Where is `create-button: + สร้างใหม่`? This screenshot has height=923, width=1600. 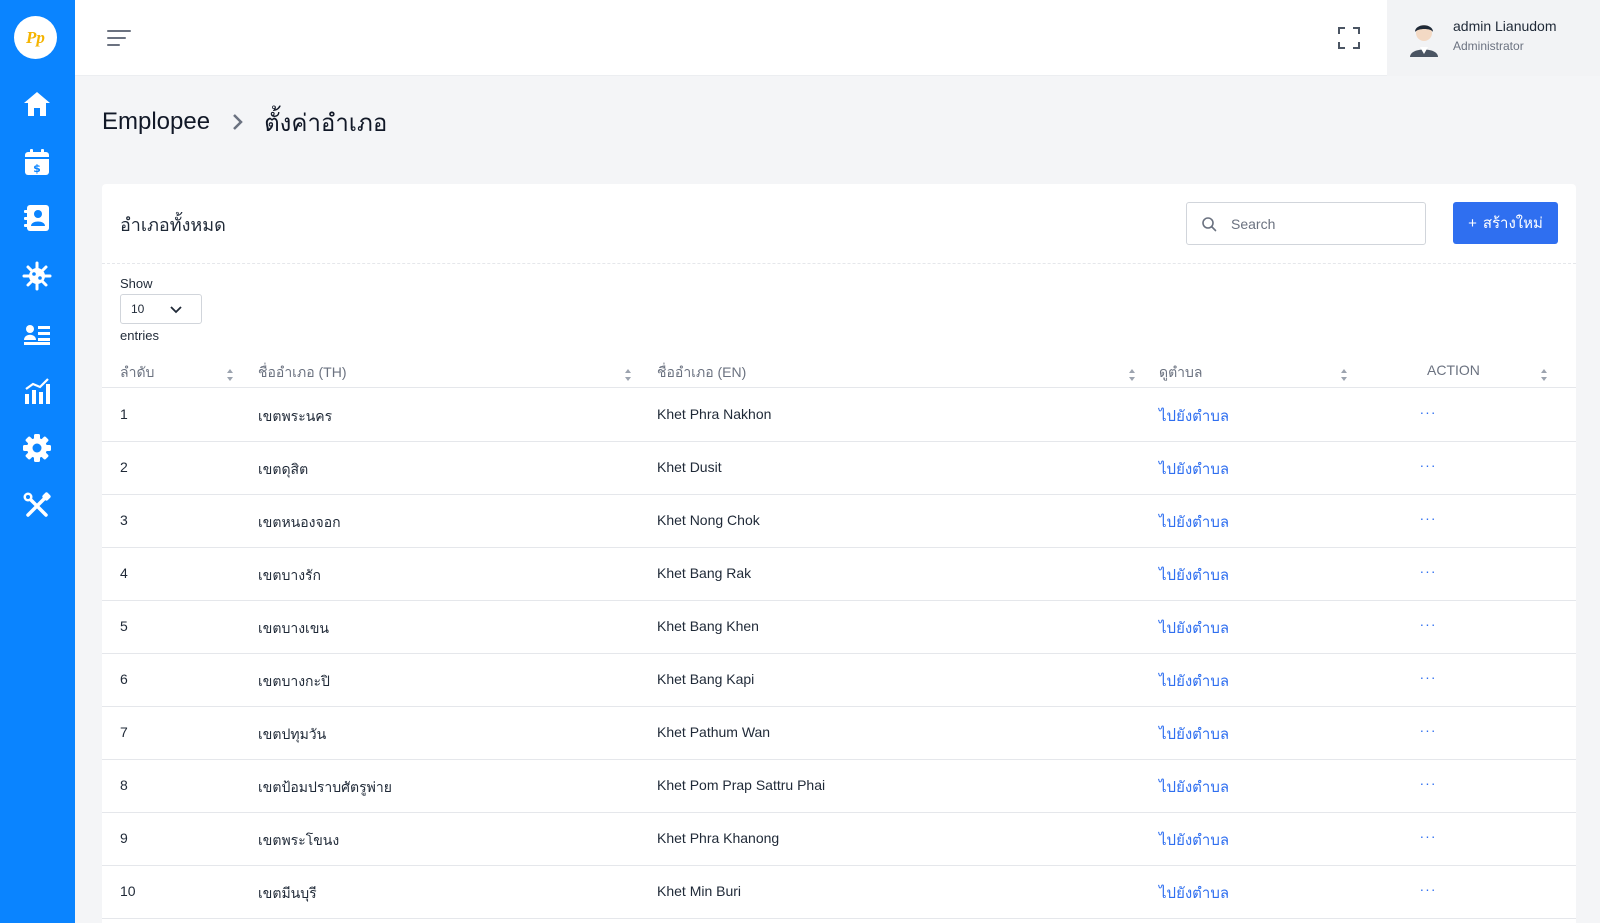 create-button: + สร้างใหม่ is located at coordinates (1505, 223).